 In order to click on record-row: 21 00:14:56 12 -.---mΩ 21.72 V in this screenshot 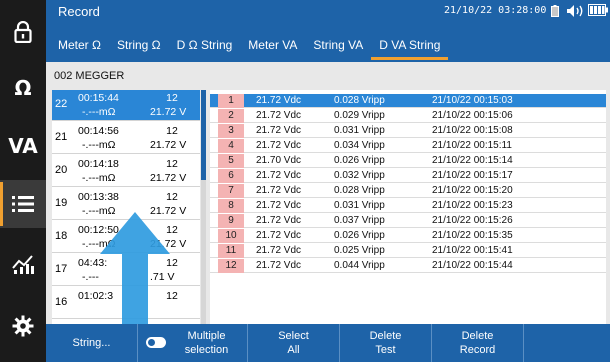, I will do `click(126, 138)`.